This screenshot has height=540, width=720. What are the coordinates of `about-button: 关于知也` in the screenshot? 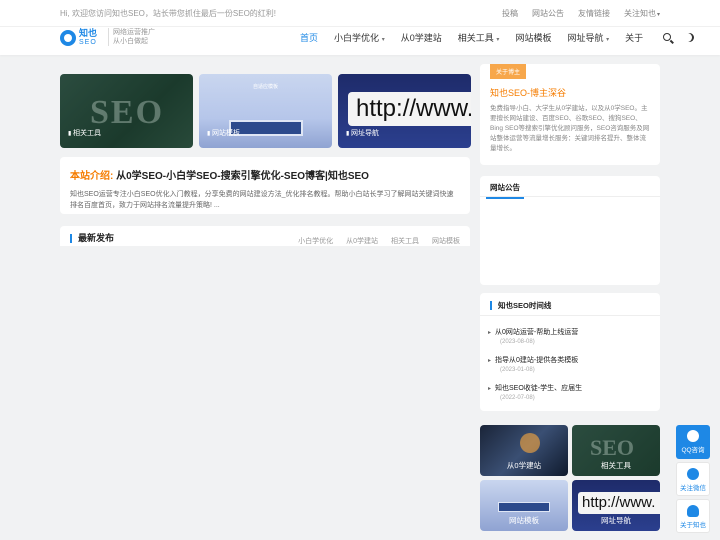 It's located at (693, 516).